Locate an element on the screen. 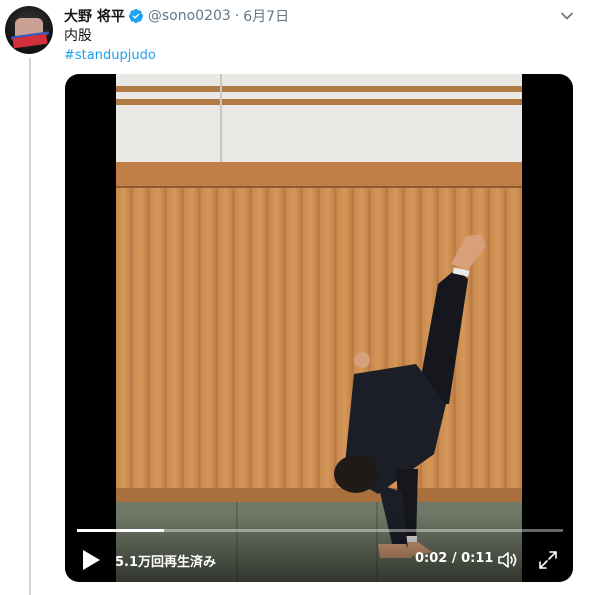 This screenshot has width=593, height=595. avatar is located at coordinates (29, 30).